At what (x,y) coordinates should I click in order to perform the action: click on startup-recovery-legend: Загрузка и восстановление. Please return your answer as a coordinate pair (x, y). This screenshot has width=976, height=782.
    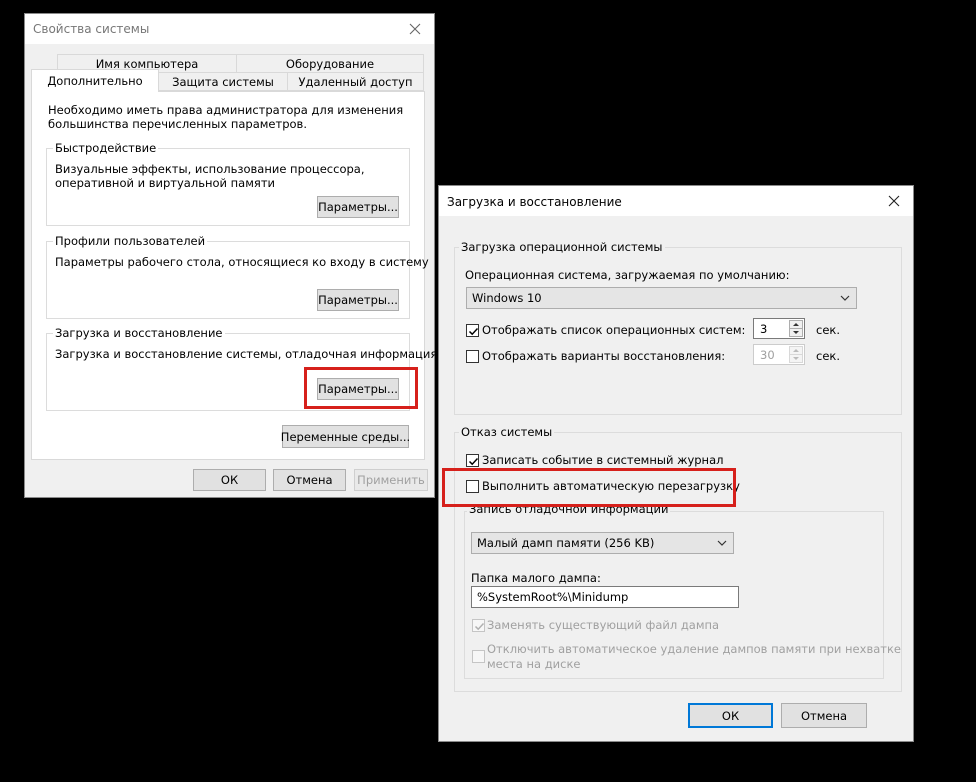
    Looking at the image, I should click on (139, 333).